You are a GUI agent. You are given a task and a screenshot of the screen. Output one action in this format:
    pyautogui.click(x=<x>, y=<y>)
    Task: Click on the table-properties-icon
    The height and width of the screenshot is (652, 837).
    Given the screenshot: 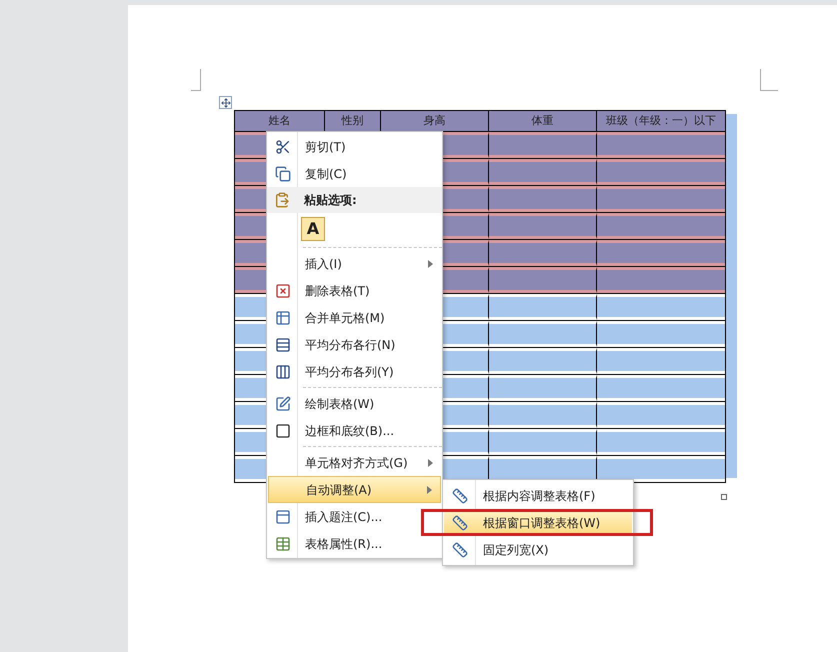 What is the action you would take?
    pyautogui.click(x=282, y=544)
    